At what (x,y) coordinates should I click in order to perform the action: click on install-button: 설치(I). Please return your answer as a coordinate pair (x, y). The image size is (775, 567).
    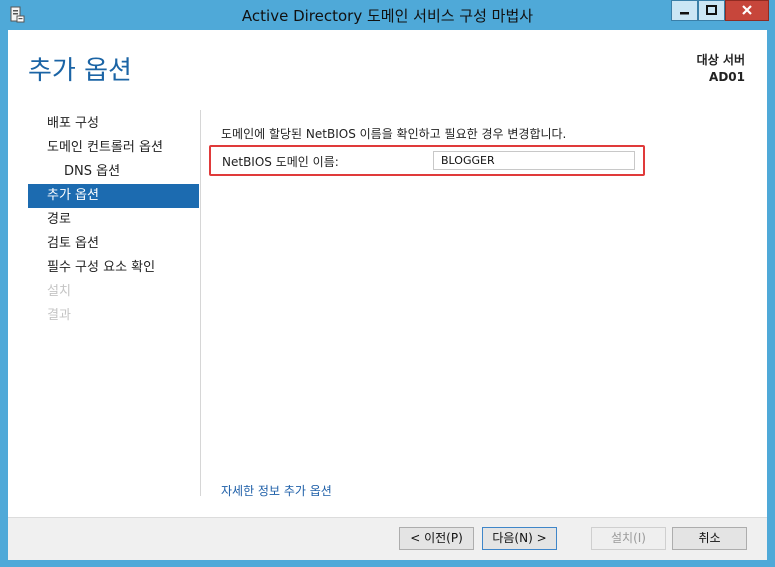
    Looking at the image, I should click on (628, 538).